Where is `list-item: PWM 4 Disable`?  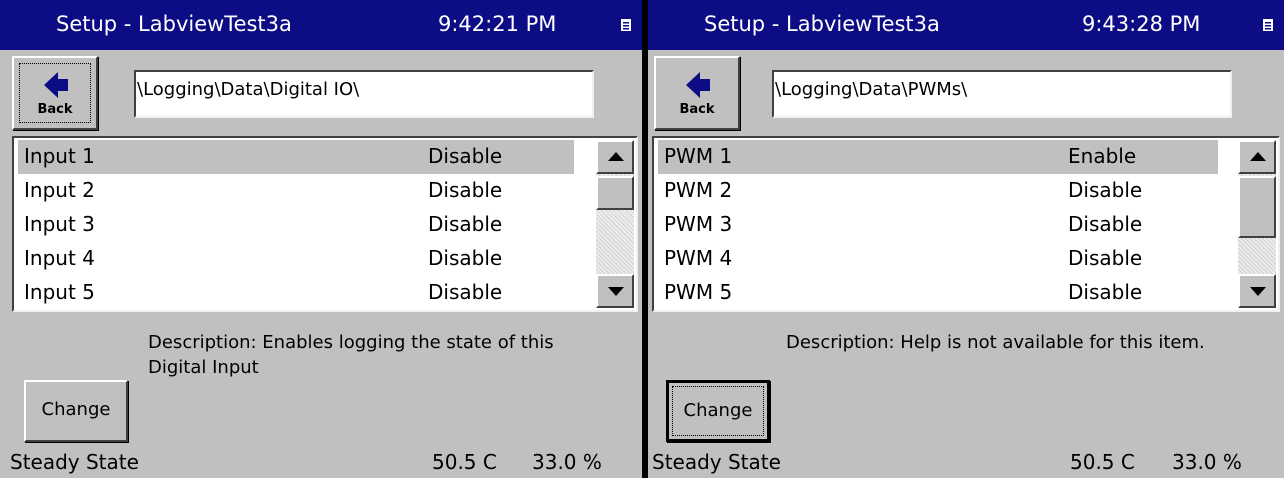
list-item: PWM 4 Disable is located at coordinates (938, 259).